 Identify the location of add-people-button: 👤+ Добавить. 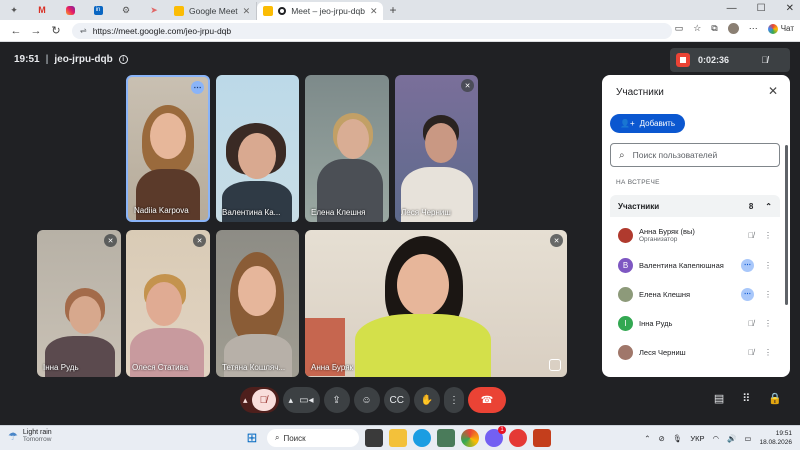
(647, 123).